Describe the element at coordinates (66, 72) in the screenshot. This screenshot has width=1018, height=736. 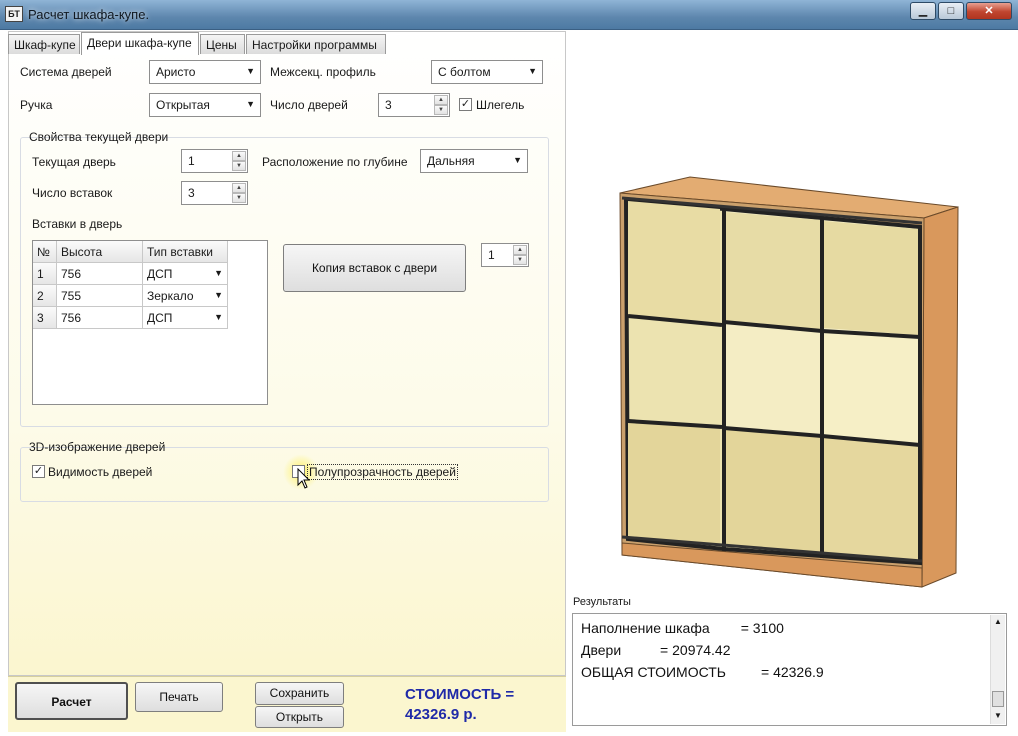
I see `door-system-label: Система дверей` at that location.